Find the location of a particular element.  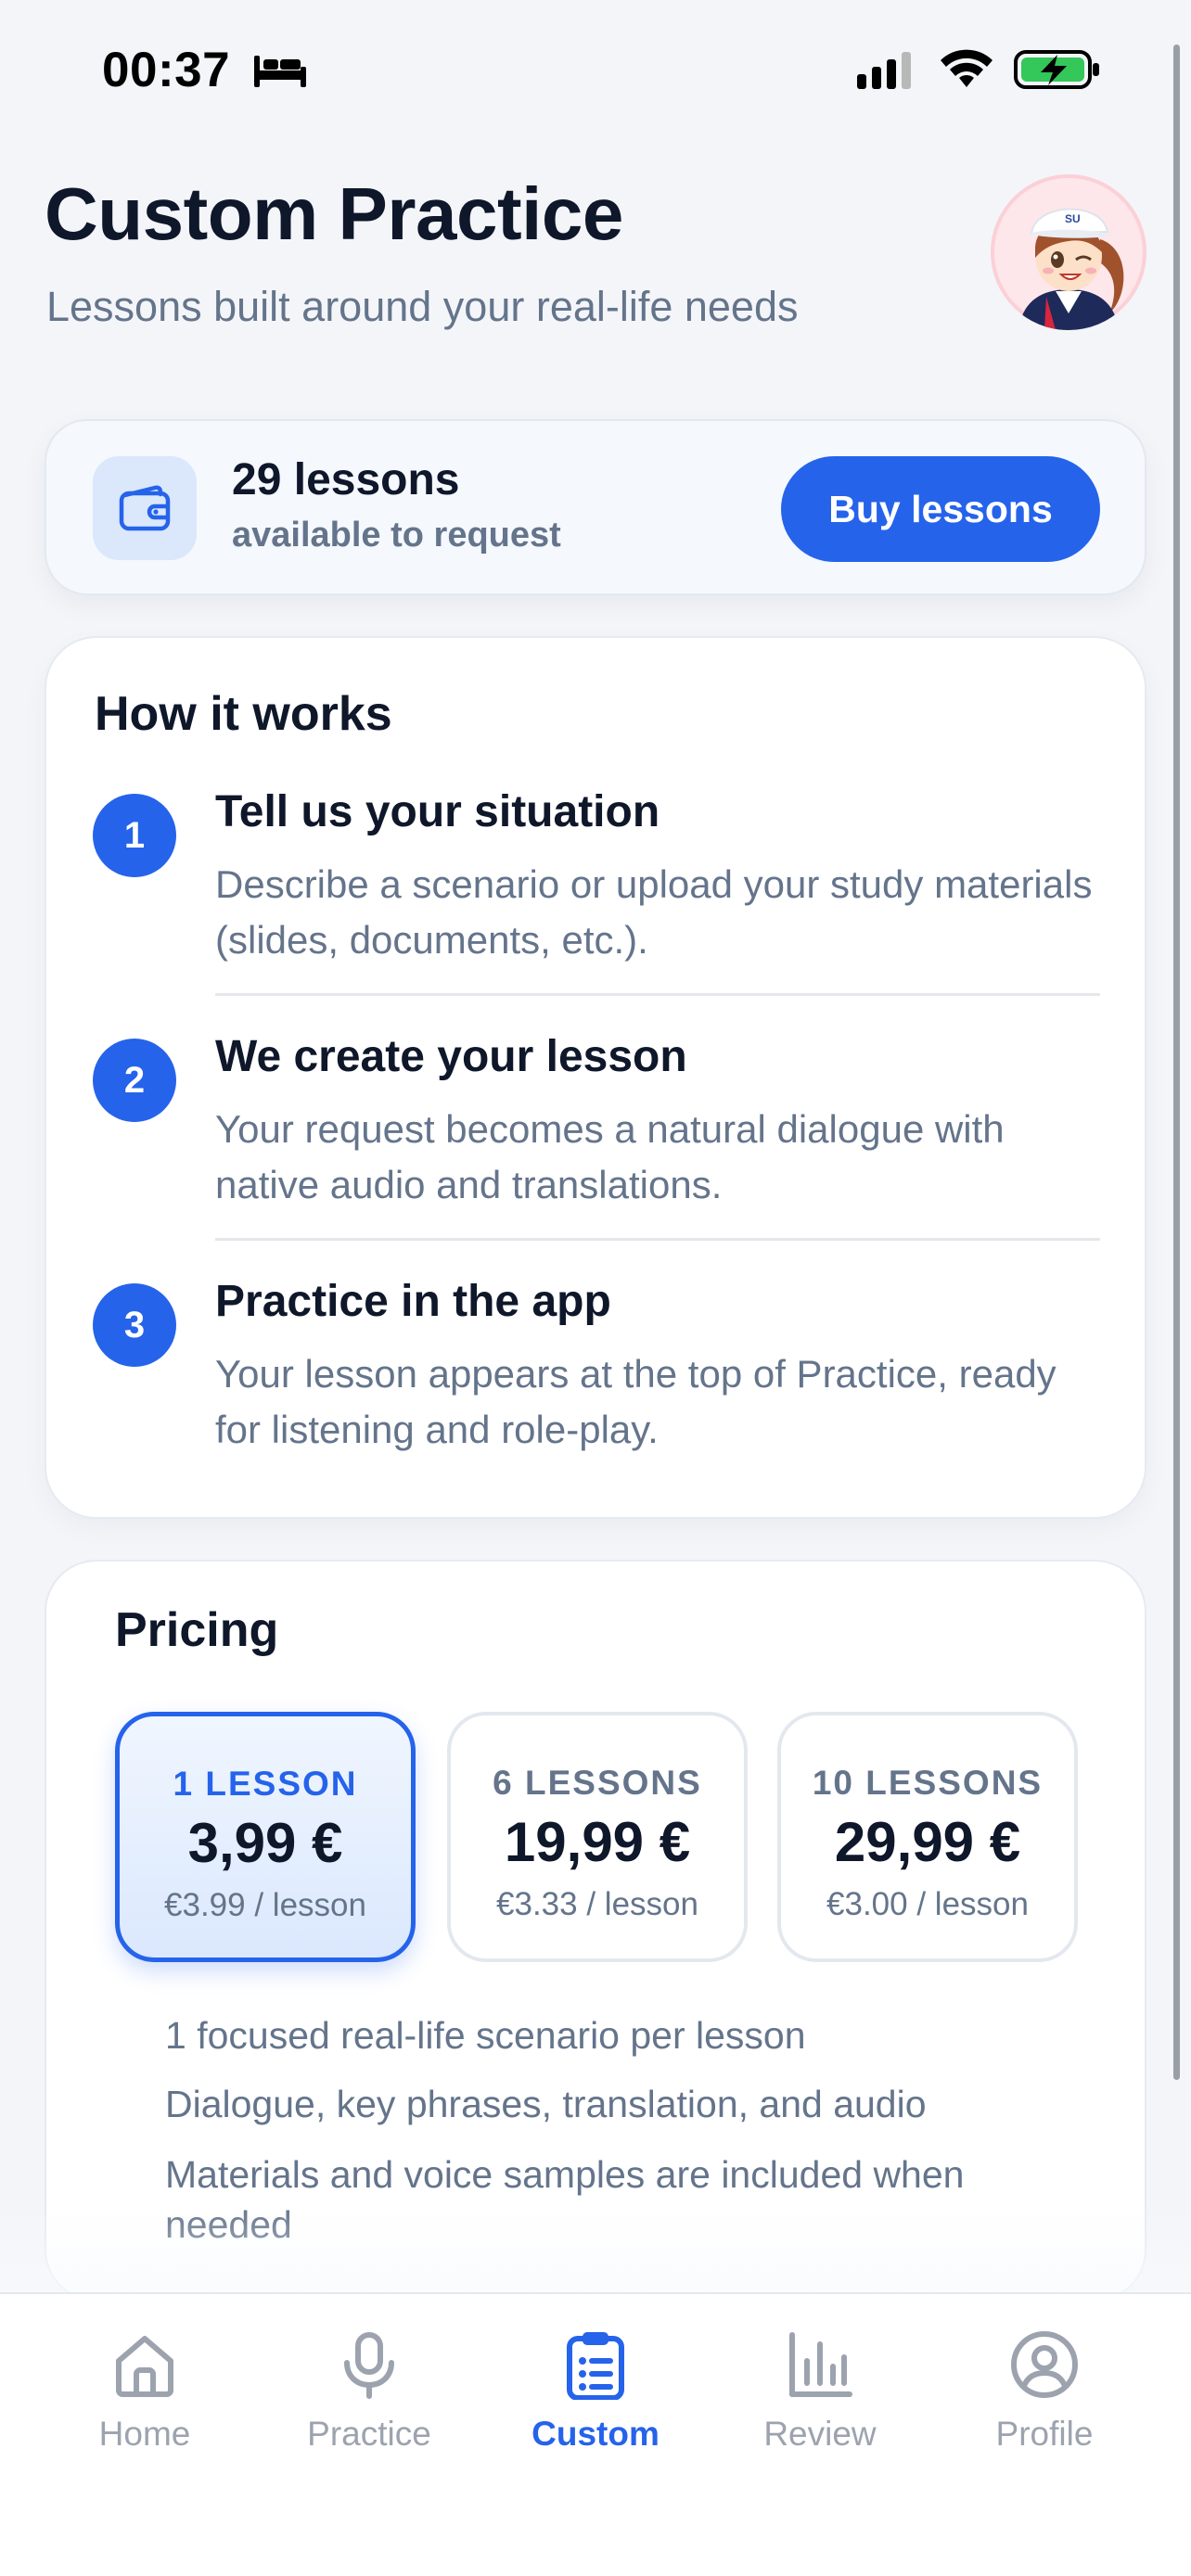

plan-option-10-lessons: 10 LESSONS 29,99 € €3.00 / lesson is located at coordinates (927, 1837).